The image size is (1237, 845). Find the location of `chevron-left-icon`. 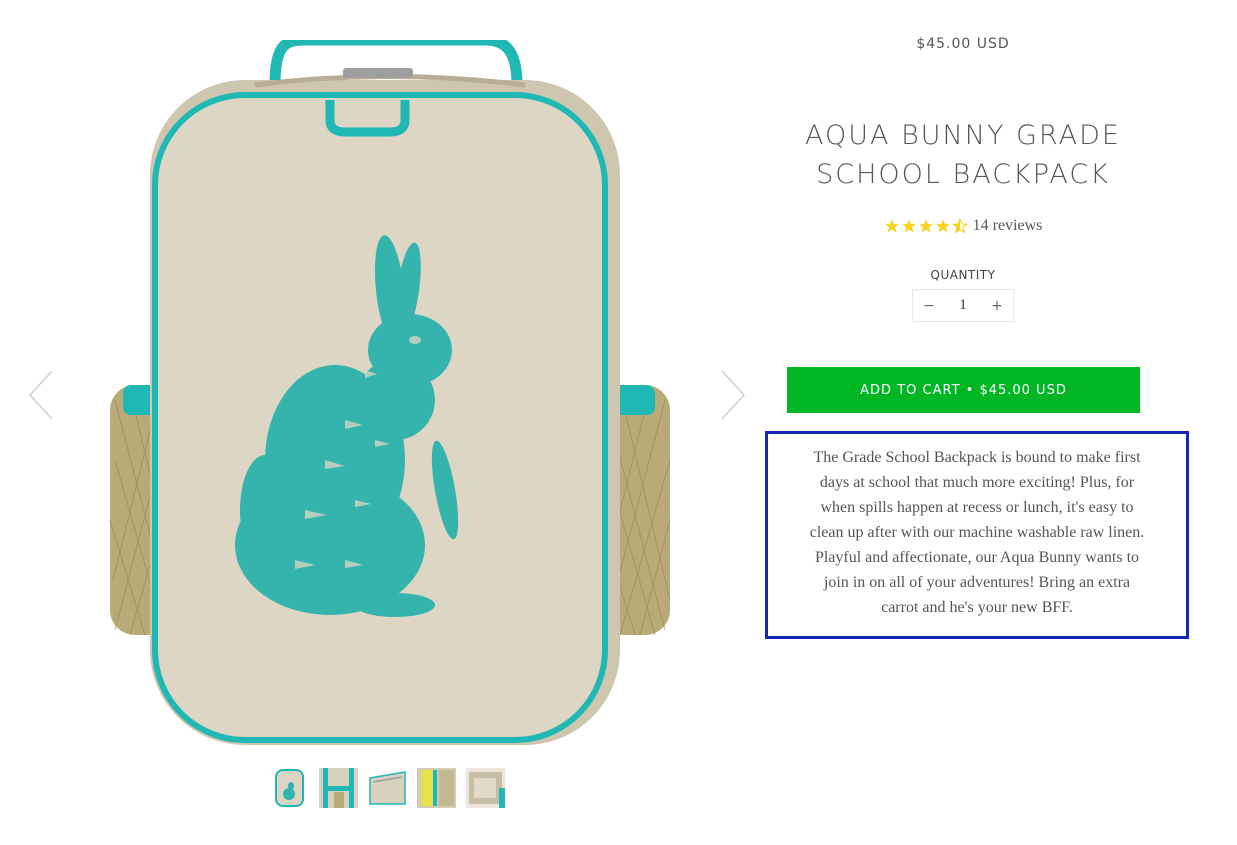

chevron-left-icon is located at coordinates (40, 395).